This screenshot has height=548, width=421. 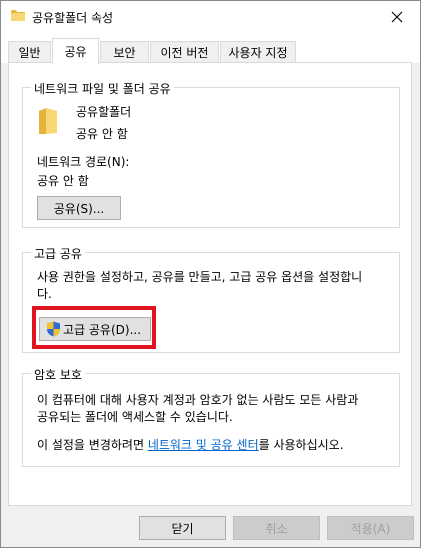 What do you see at coordinates (53, 329) in the screenshot?
I see `uac-shield-icon` at bounding box center [53, 329].